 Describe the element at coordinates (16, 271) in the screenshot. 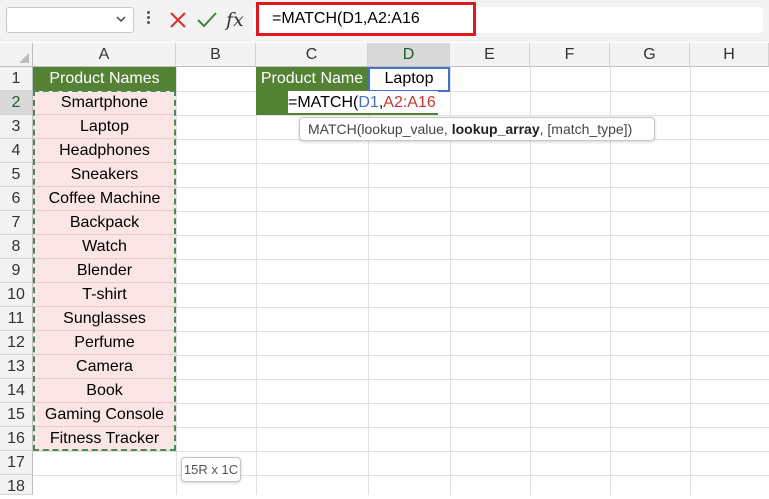

I see `row-header-9: 9` at that location.